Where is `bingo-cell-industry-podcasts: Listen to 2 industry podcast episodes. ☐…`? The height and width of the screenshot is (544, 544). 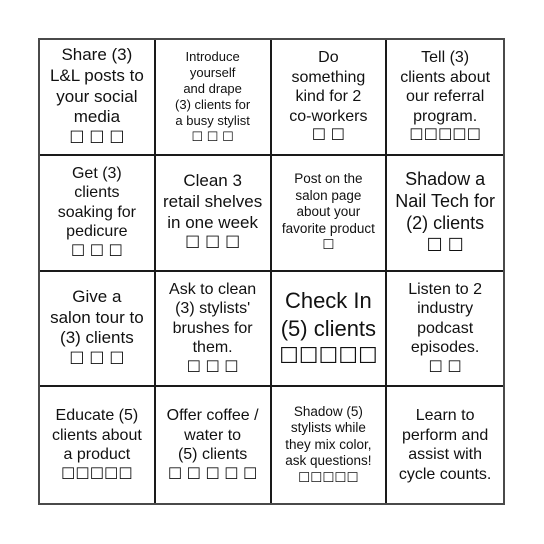 bingo-cell-industry-podcasts: Listen to 2 industry podcast episodes. ☐… is located at coordinates (445, 330).